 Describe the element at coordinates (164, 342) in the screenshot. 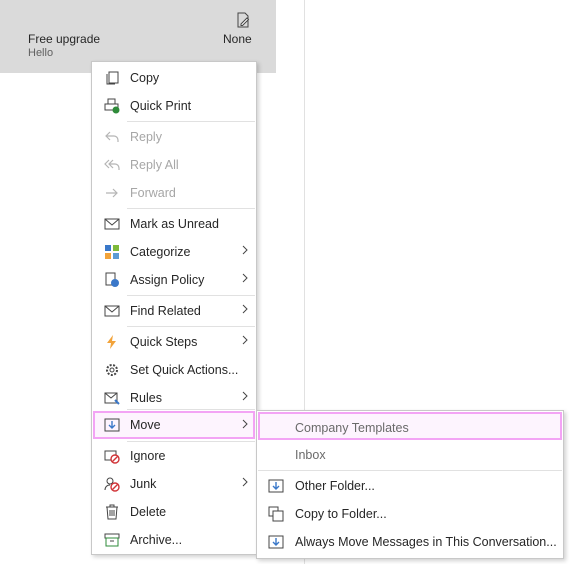

I see `menu-item-label: Quick Steps` at that location.